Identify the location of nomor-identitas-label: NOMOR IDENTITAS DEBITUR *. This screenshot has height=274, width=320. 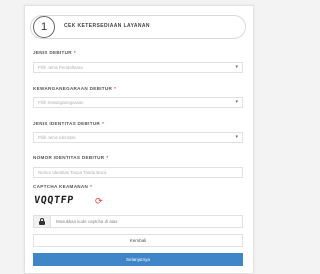
(70, 157).